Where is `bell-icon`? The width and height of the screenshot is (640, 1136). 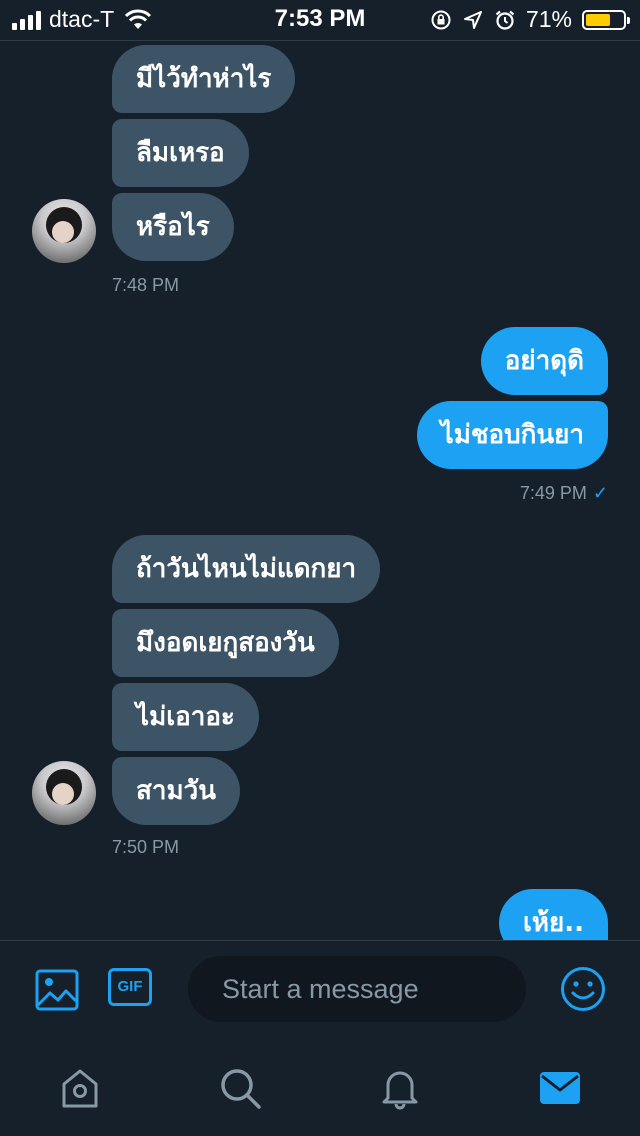 bell-icon is located at coordinates (400, 1088).